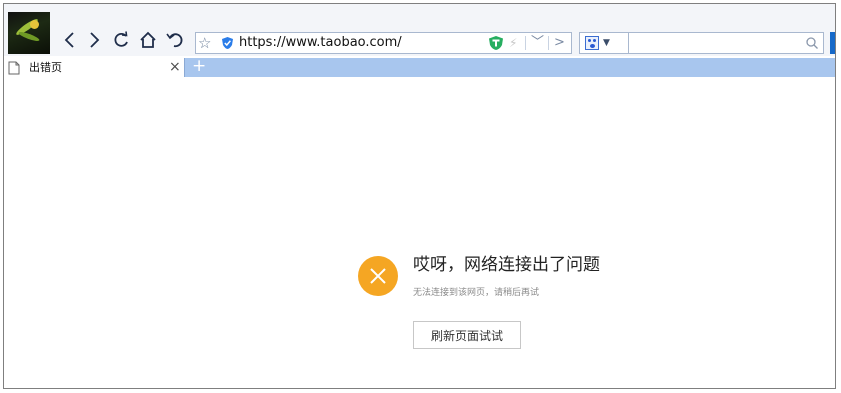 The image size is (841, 393). What do you see at coordinates (29, 33) in the screenshot?
I see `user-avatar` at bounding box center [29, 33].